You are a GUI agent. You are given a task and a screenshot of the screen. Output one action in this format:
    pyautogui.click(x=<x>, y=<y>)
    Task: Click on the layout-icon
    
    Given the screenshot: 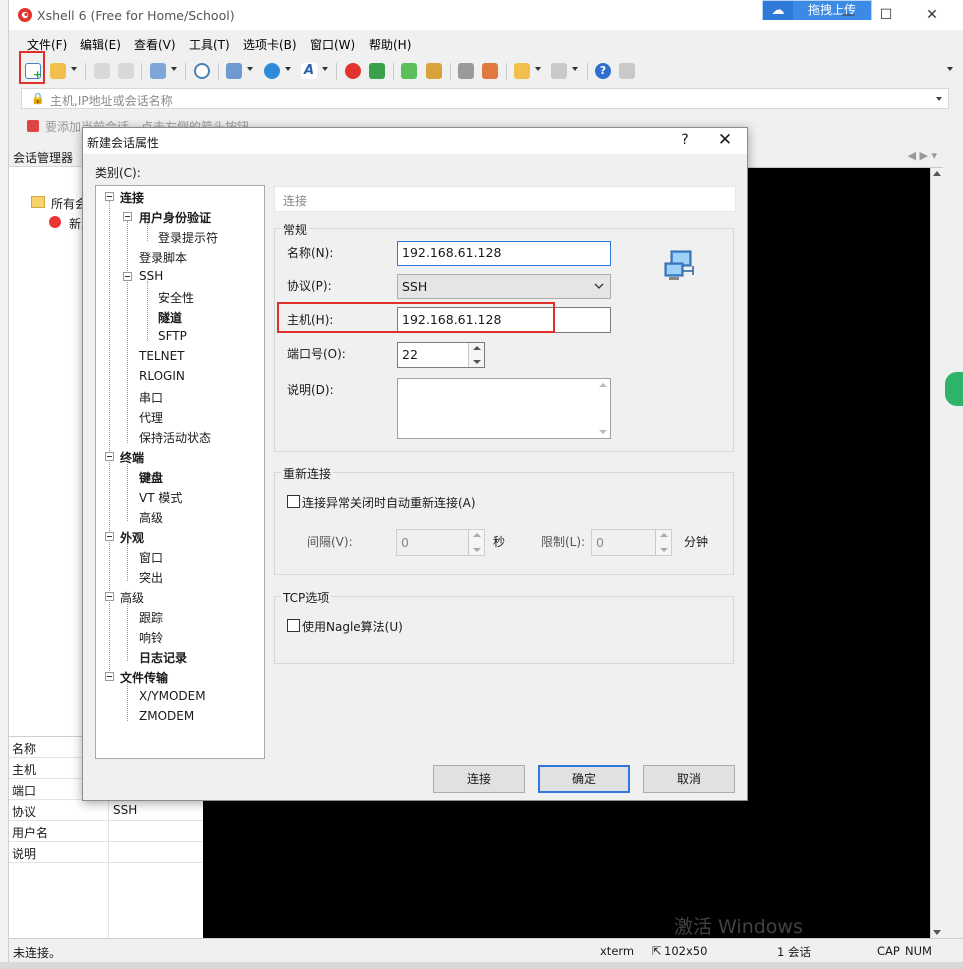 What is the action you would take?
    pyautogui.click(x=234, y=71)
    